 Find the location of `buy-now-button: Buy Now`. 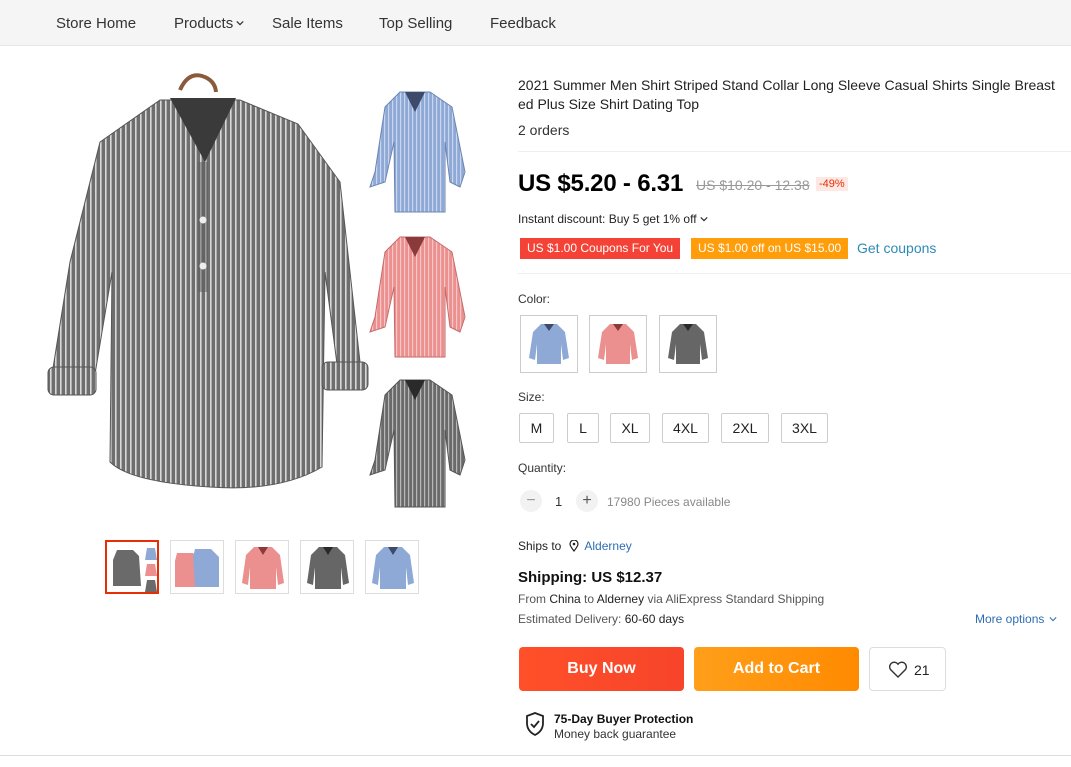

buy-now-button: Buy Now is located at coordinates (601, 669).